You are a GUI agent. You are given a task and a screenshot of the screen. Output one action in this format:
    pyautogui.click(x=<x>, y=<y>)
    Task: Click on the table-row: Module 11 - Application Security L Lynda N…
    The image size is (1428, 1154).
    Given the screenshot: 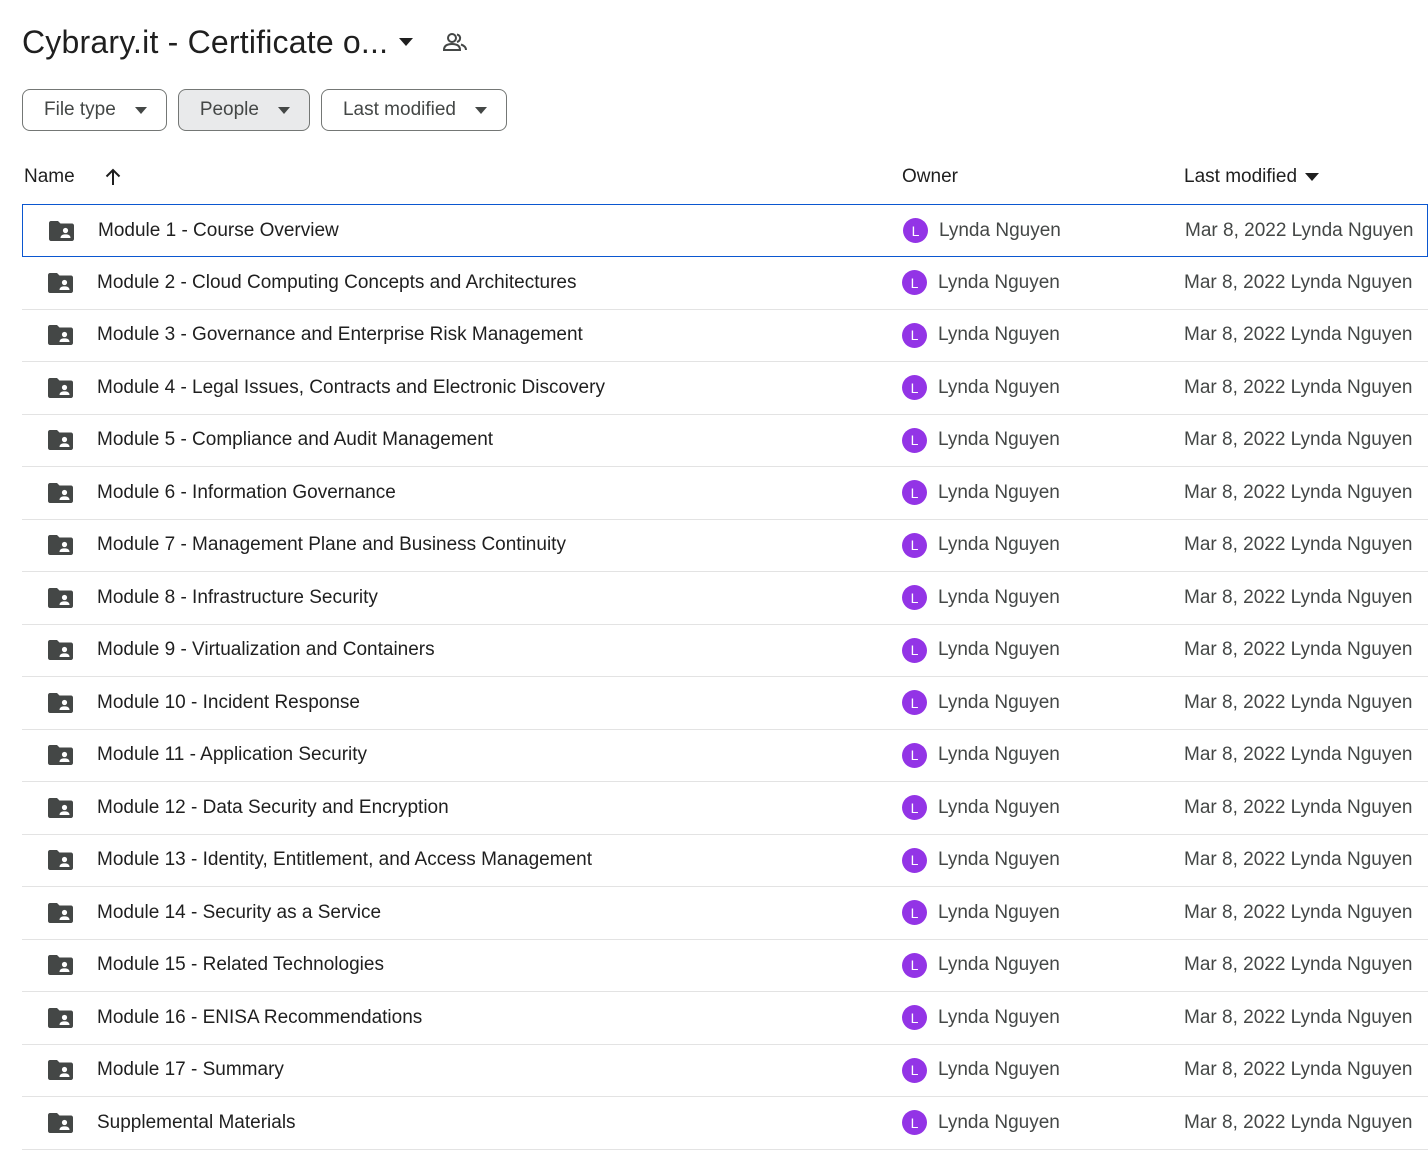 What is the action you would take?
    pyautogui.click(x=725, y=756)
    